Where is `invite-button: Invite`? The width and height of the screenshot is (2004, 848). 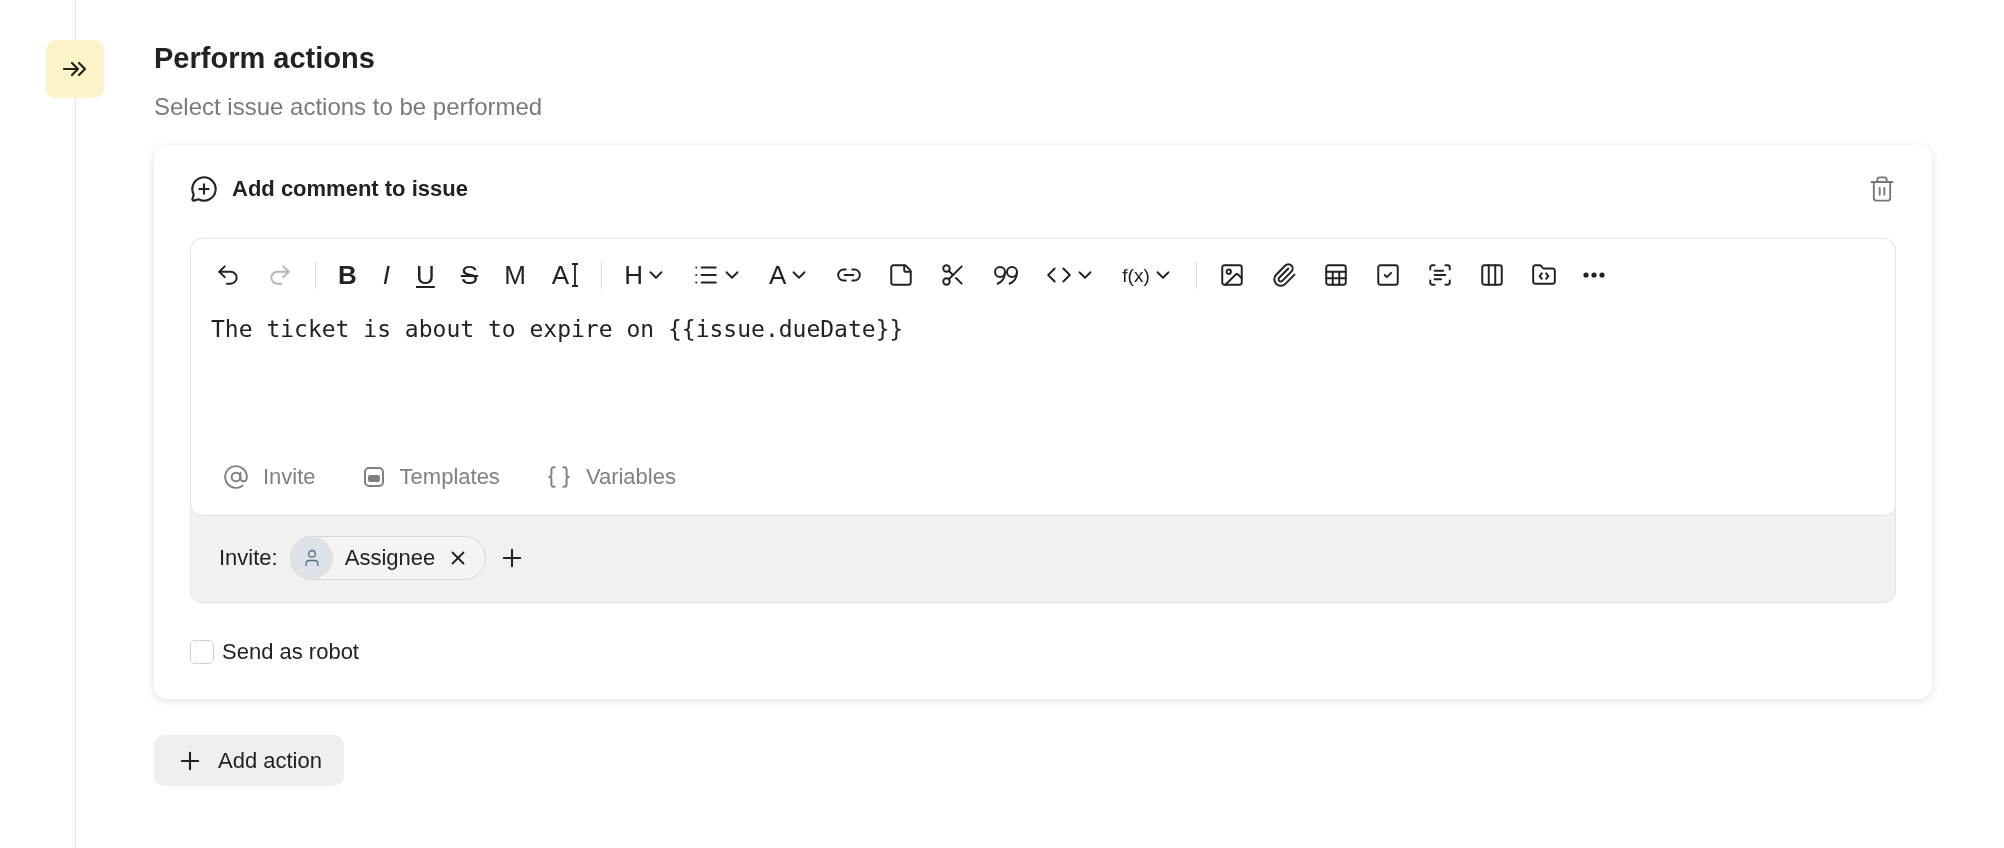 invite-button: Invite is located at coordinates (269, 477).